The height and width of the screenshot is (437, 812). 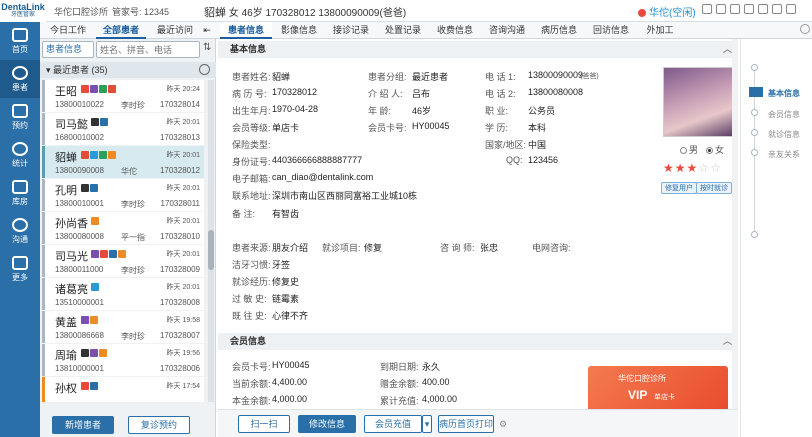 I want to click on section-nav-relations: 亲友关系, so click(x=784, y=154).